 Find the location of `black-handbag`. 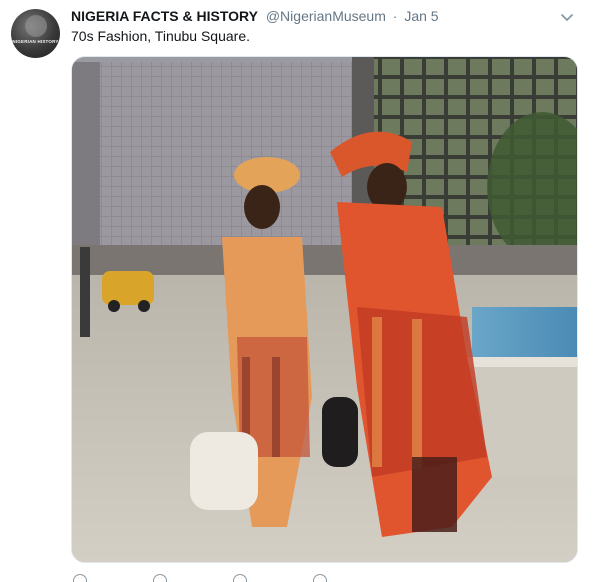

black-handbag is located at coordinates (340, 432).